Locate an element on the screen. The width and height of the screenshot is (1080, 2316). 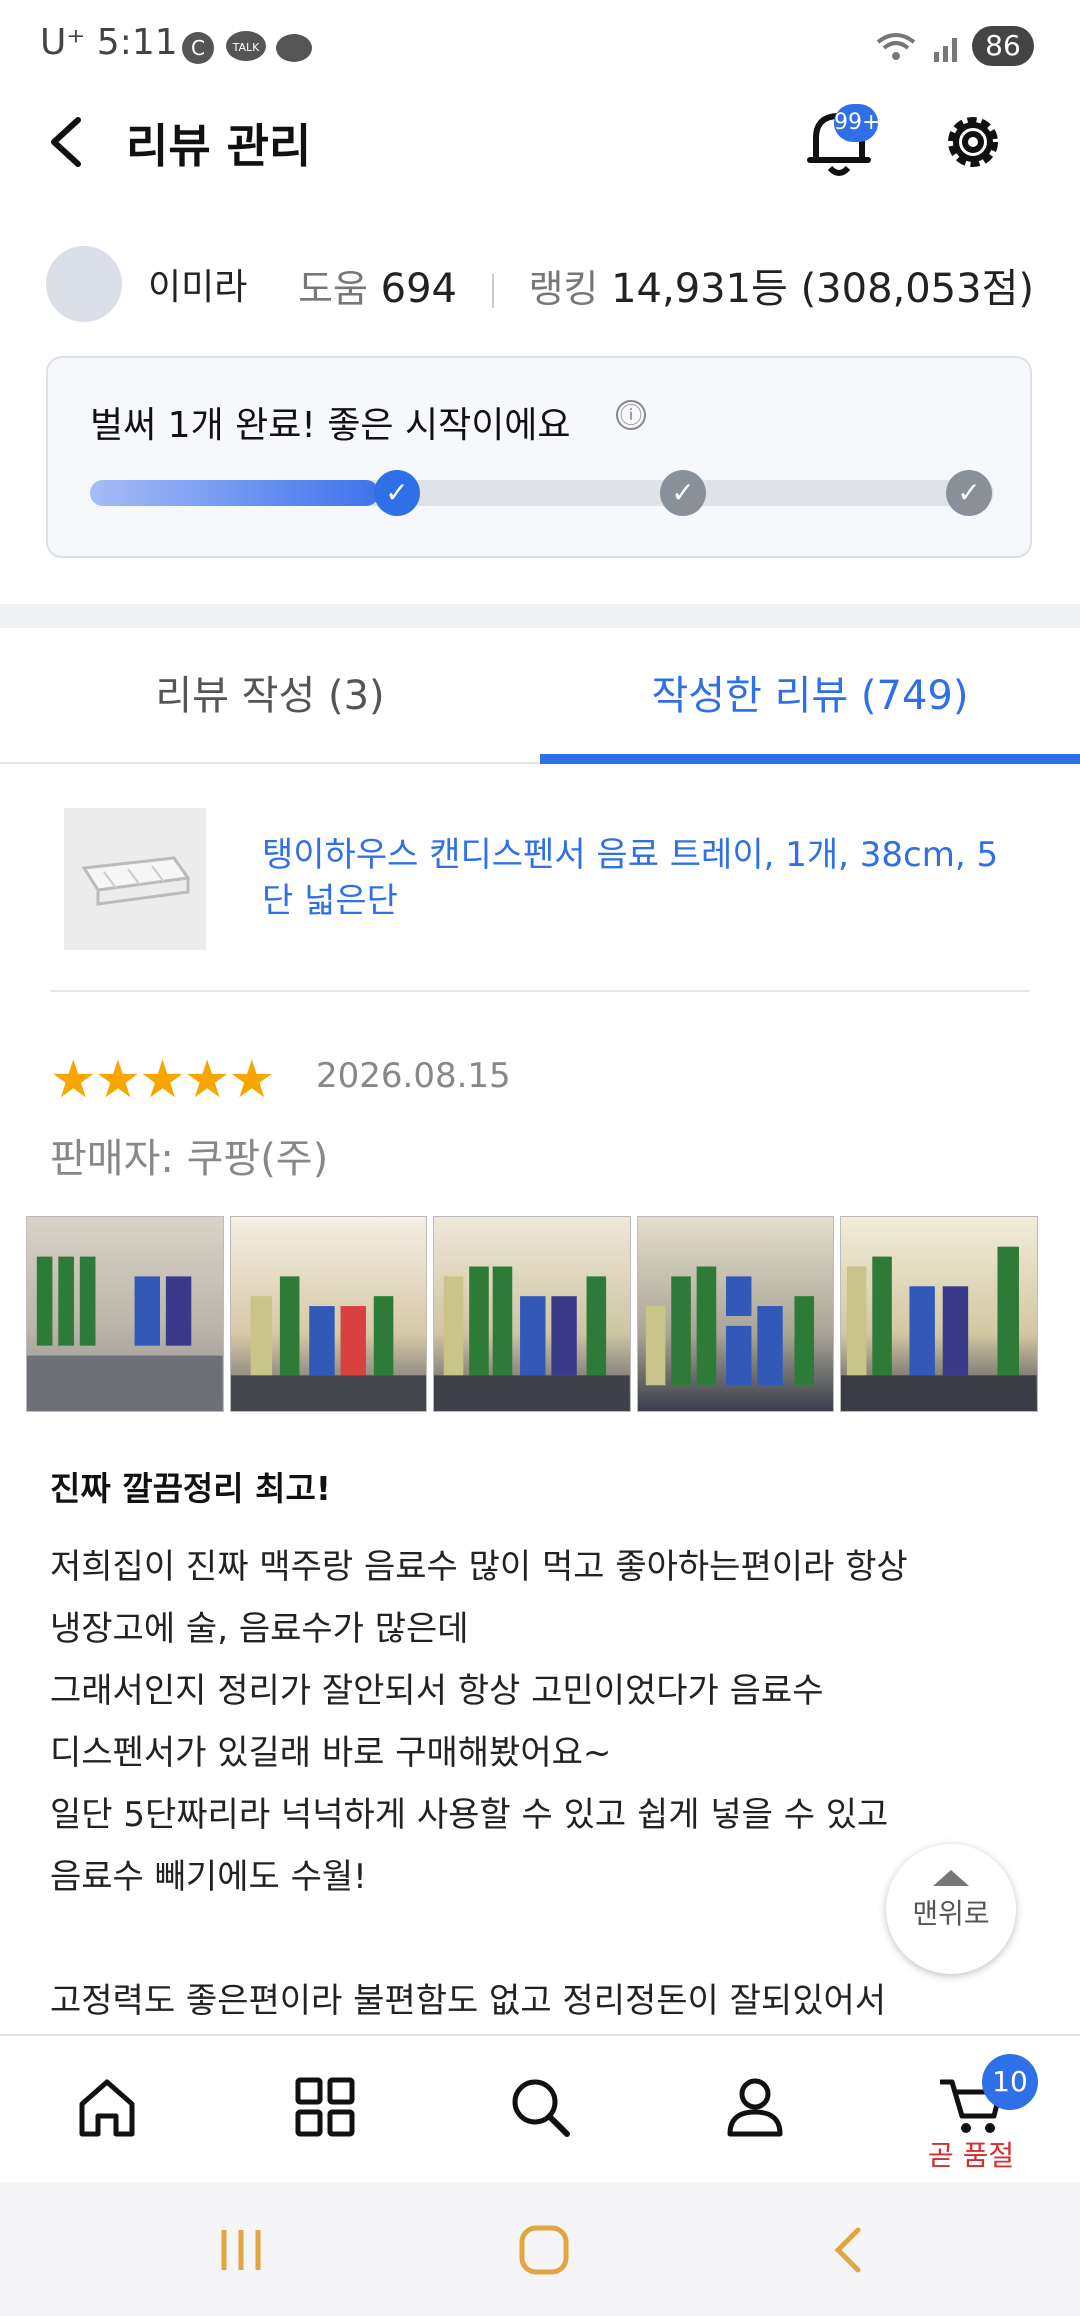
review-photo-strip is located at coordinates (532, 1314).